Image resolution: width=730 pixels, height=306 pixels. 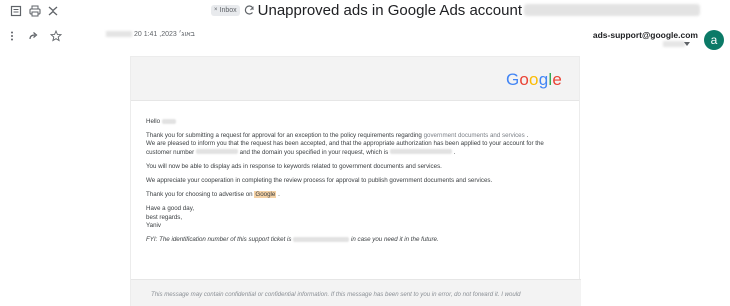 What do you see at coordinates (168, 121) in the screenshot?
I see `redacted-name` at bounding box center [168, 121].